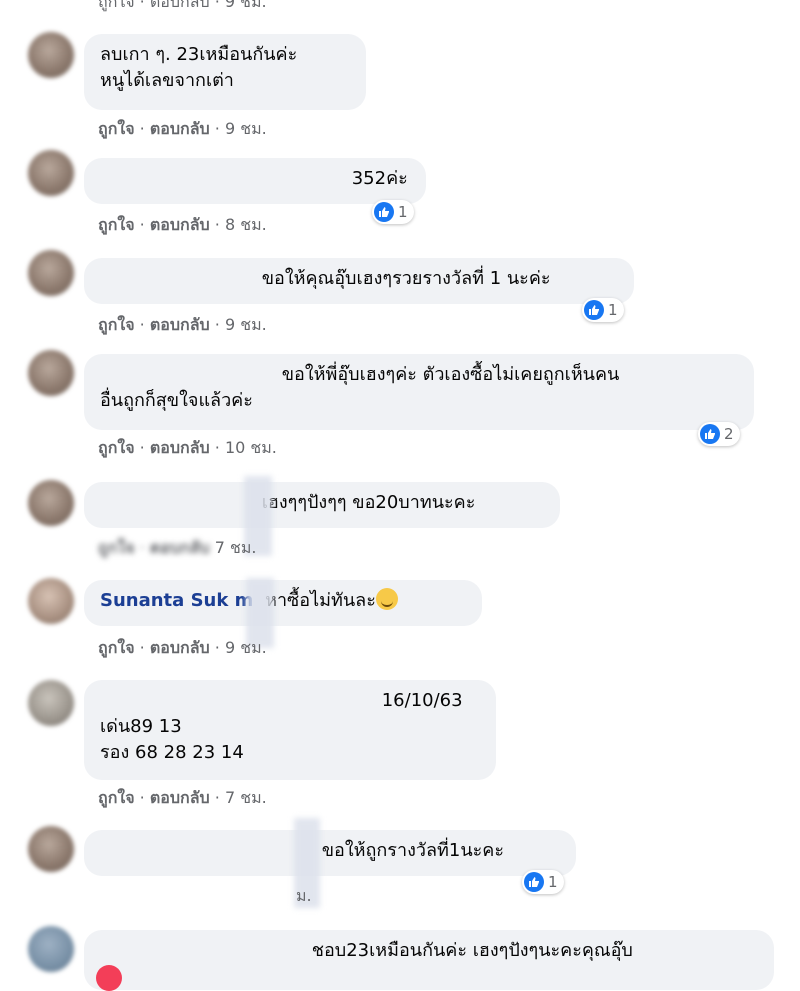 This screenshot has height=991, width=800. I want to click on comment-bubble: ขอให้ถูกรางวัลที่1นะคะ, so click(330, 853).